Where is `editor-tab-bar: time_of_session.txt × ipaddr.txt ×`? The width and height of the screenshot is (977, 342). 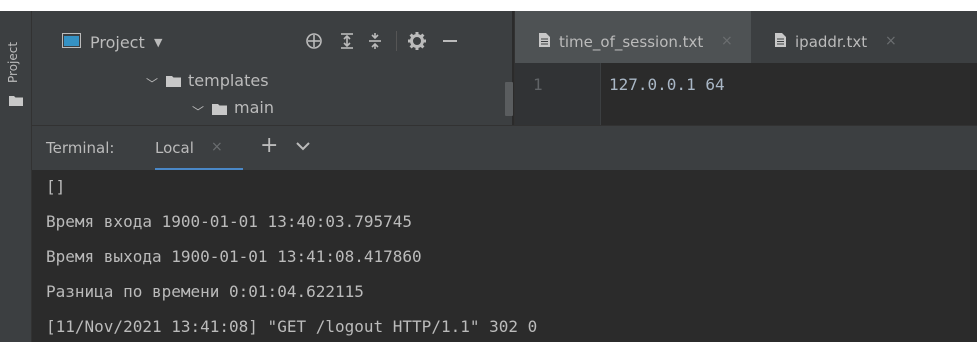 editor-tab-bar: time_of_session.txt × ipaddr.txt × is located at coordinates (746, 37).